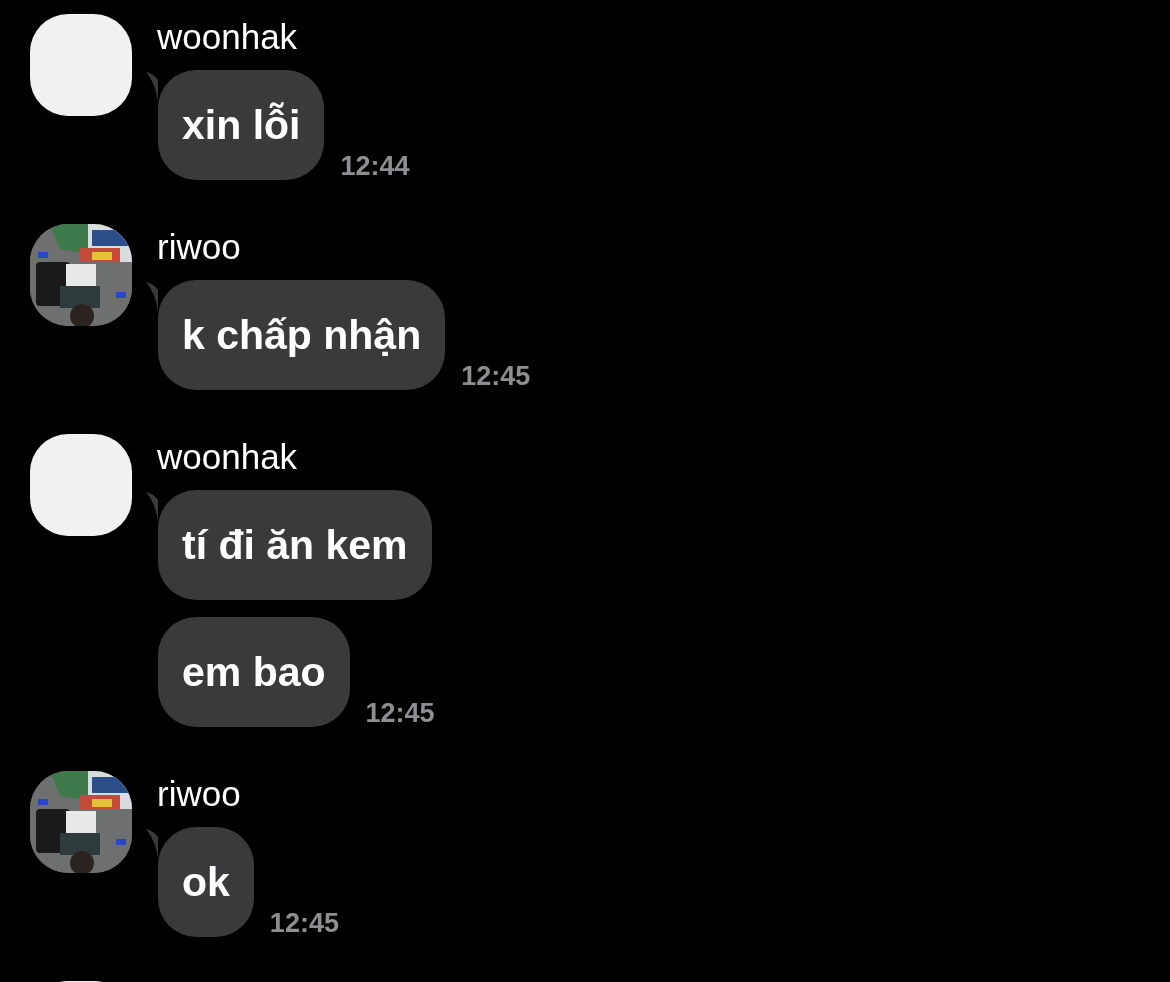  What do you see at coordinates (254, 672) in the screenshot?
I see `message-bubble: em bao` at bounding box center [254, 672].